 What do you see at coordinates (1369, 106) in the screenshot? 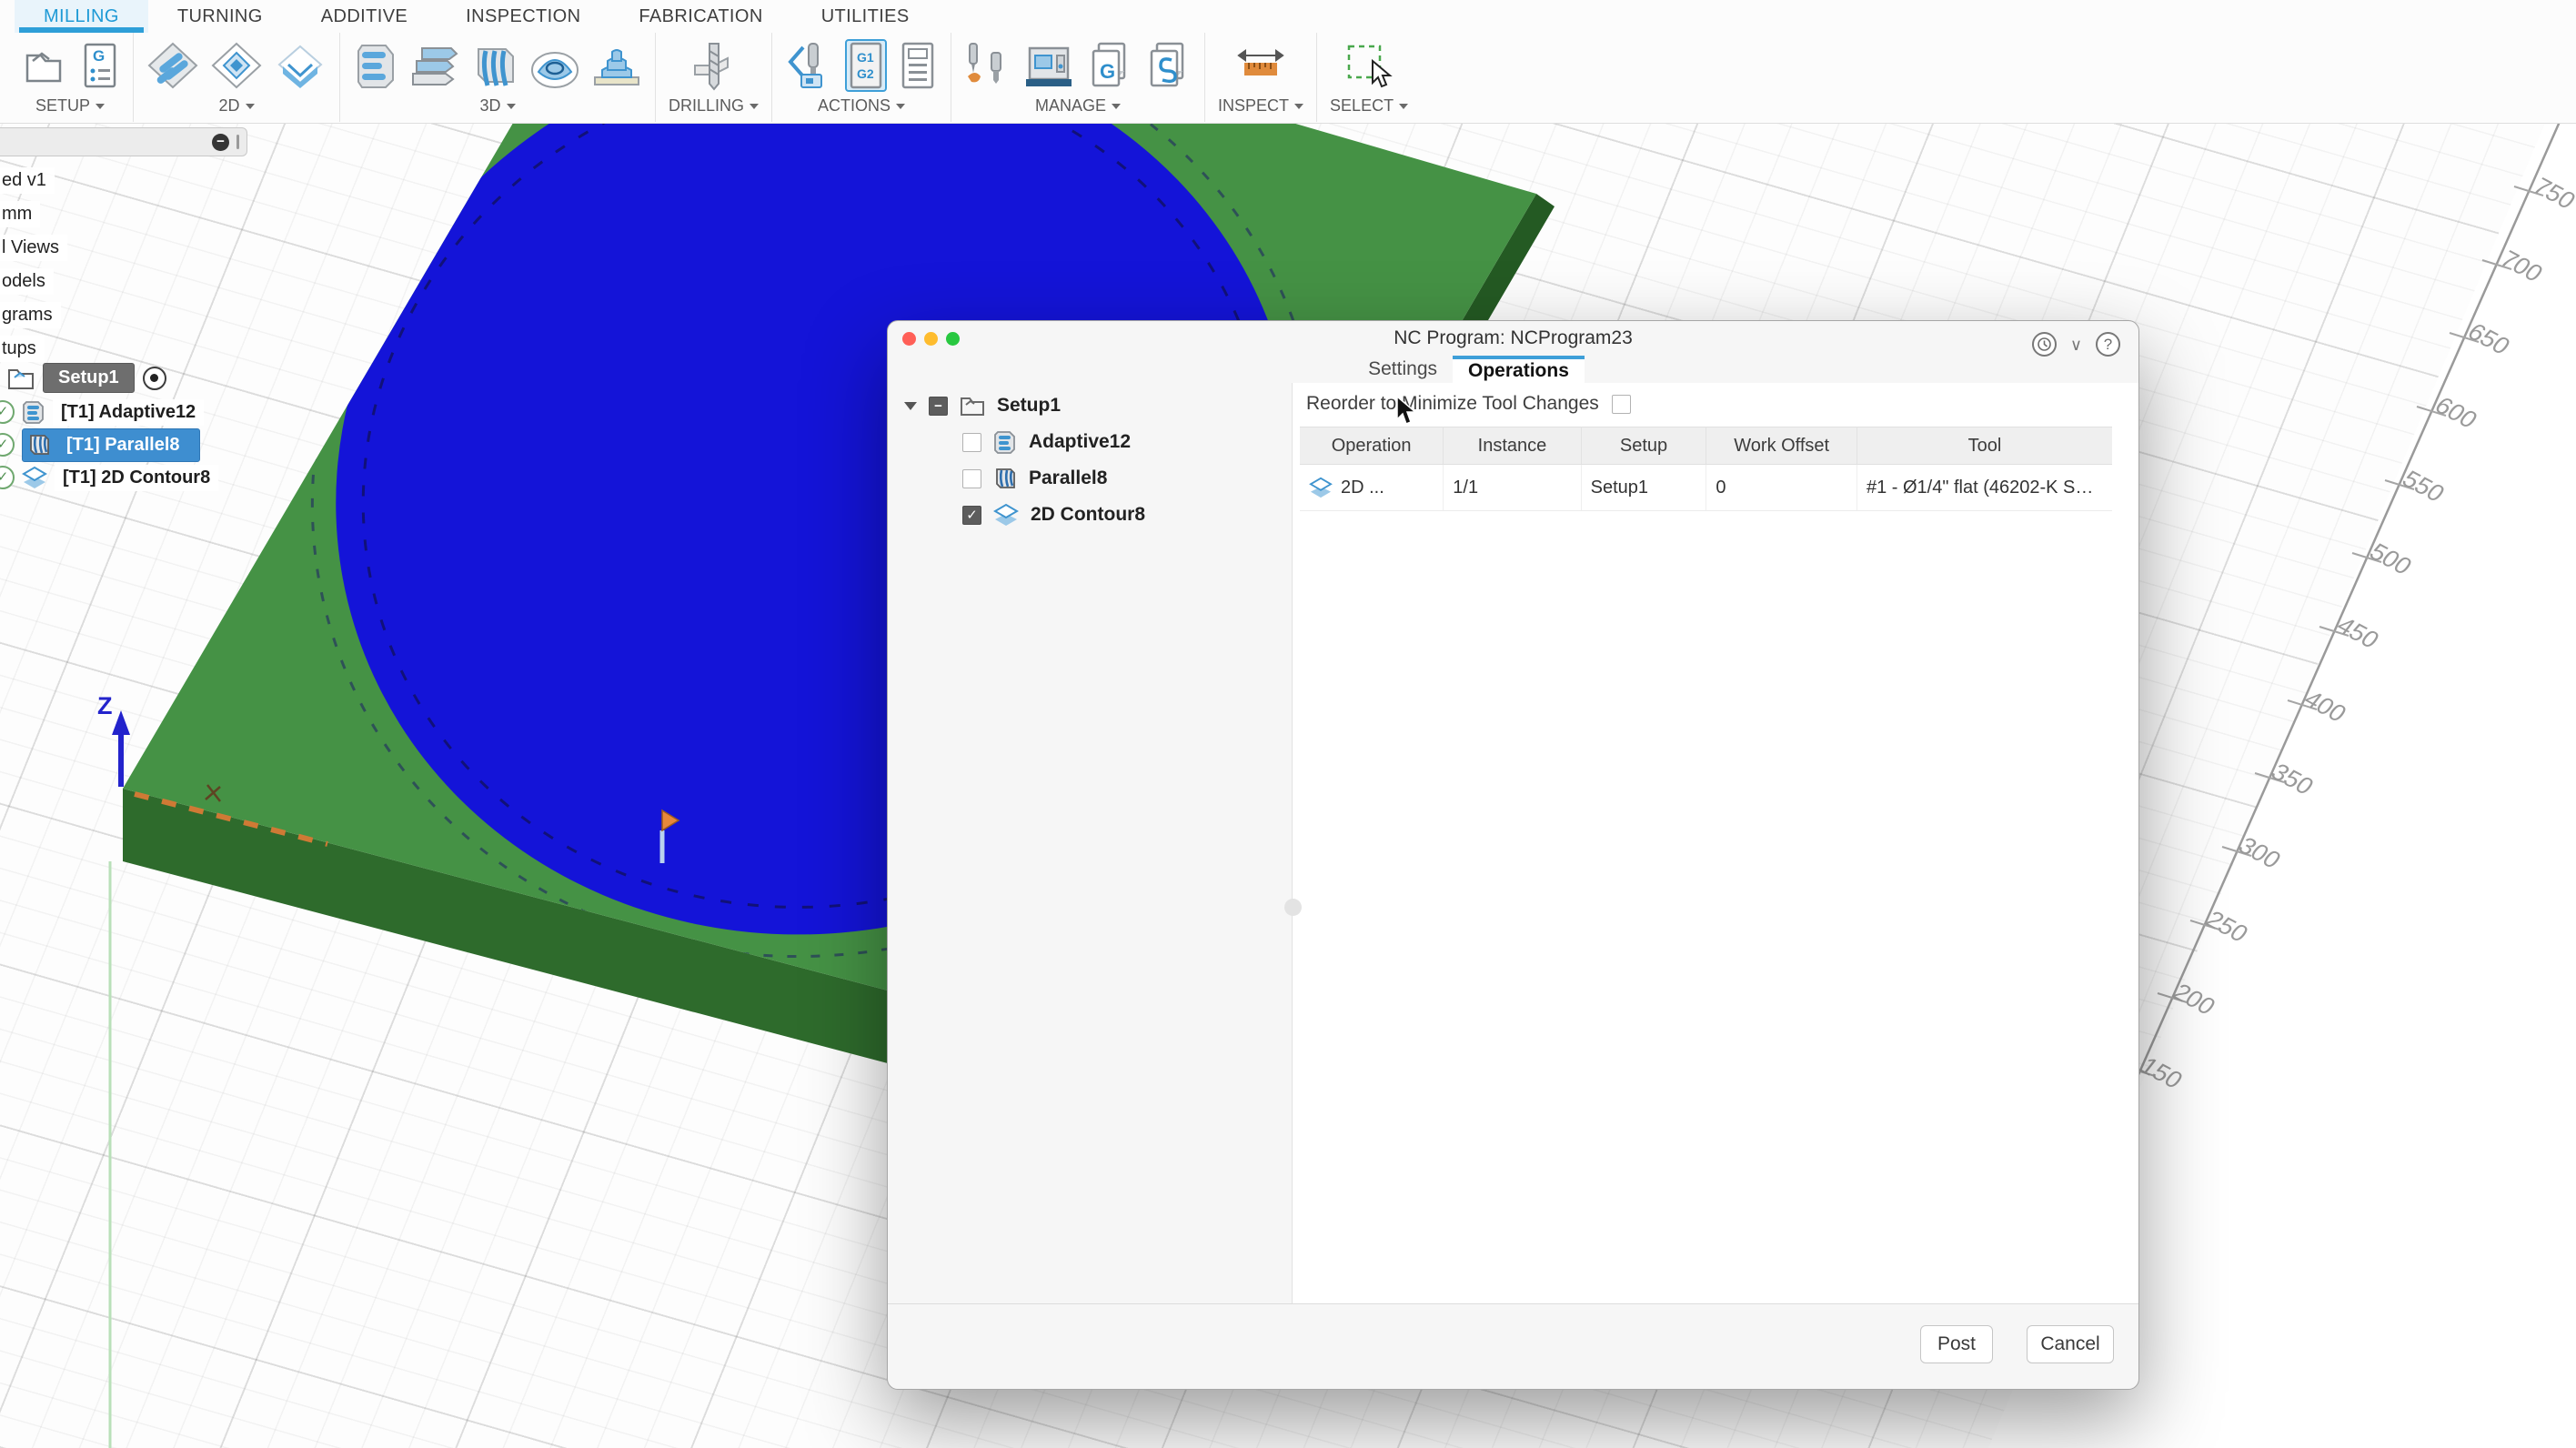
I see `group-label-select: SELECT` at bounding box center [1369, 106].